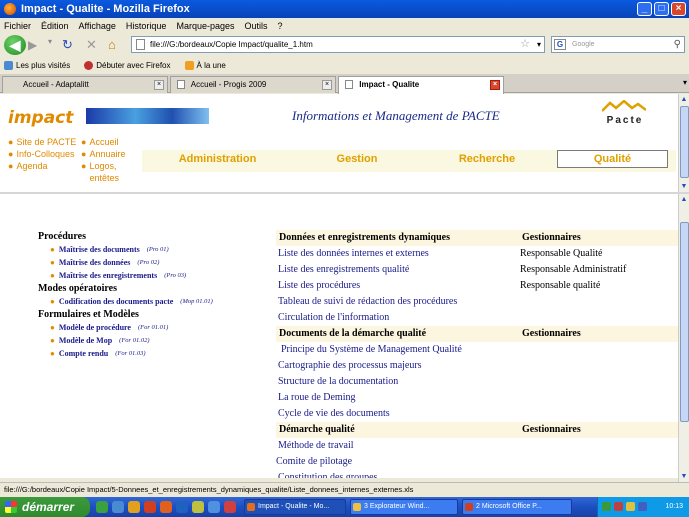  Describe the element at coordinates (477, 382) in the screenshot. I see `table-row: Structure de la documentation` at that location.